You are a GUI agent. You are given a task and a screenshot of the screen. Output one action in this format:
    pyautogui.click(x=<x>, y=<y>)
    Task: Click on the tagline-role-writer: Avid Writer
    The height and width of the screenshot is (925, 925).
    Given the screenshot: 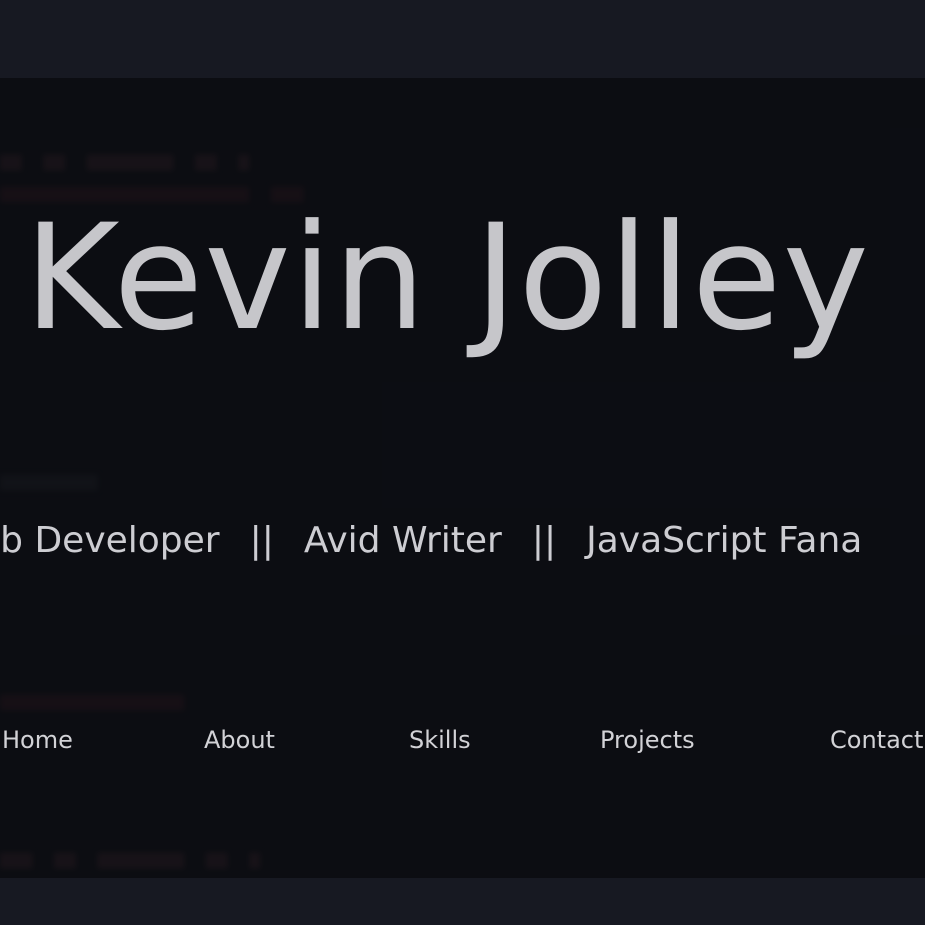 What is the action you would take?
    pyautogui.click(x=402, y=540)
    